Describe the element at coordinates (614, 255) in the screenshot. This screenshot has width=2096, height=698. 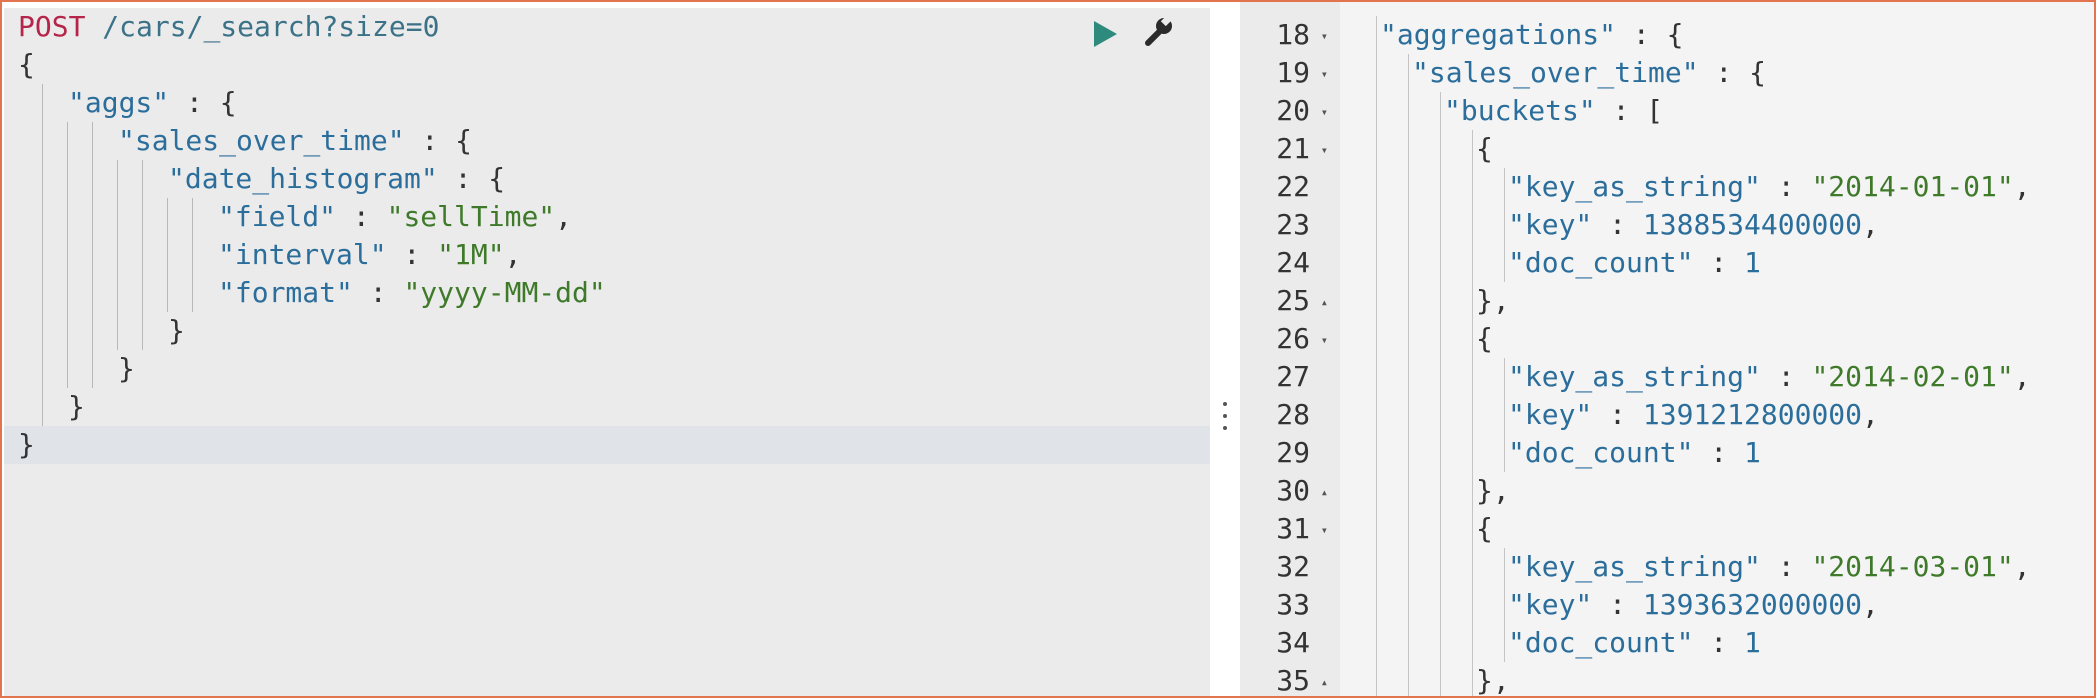
I see `request-line: "interval" : "1M",` at that location.